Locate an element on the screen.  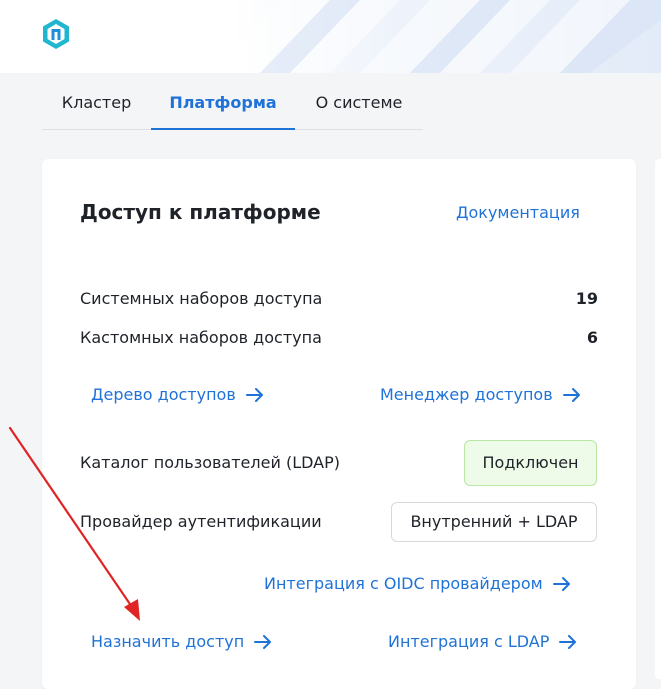
oidc-integration-link: Интеграция с OIDC провайдером is located at coordinates (417, 583).